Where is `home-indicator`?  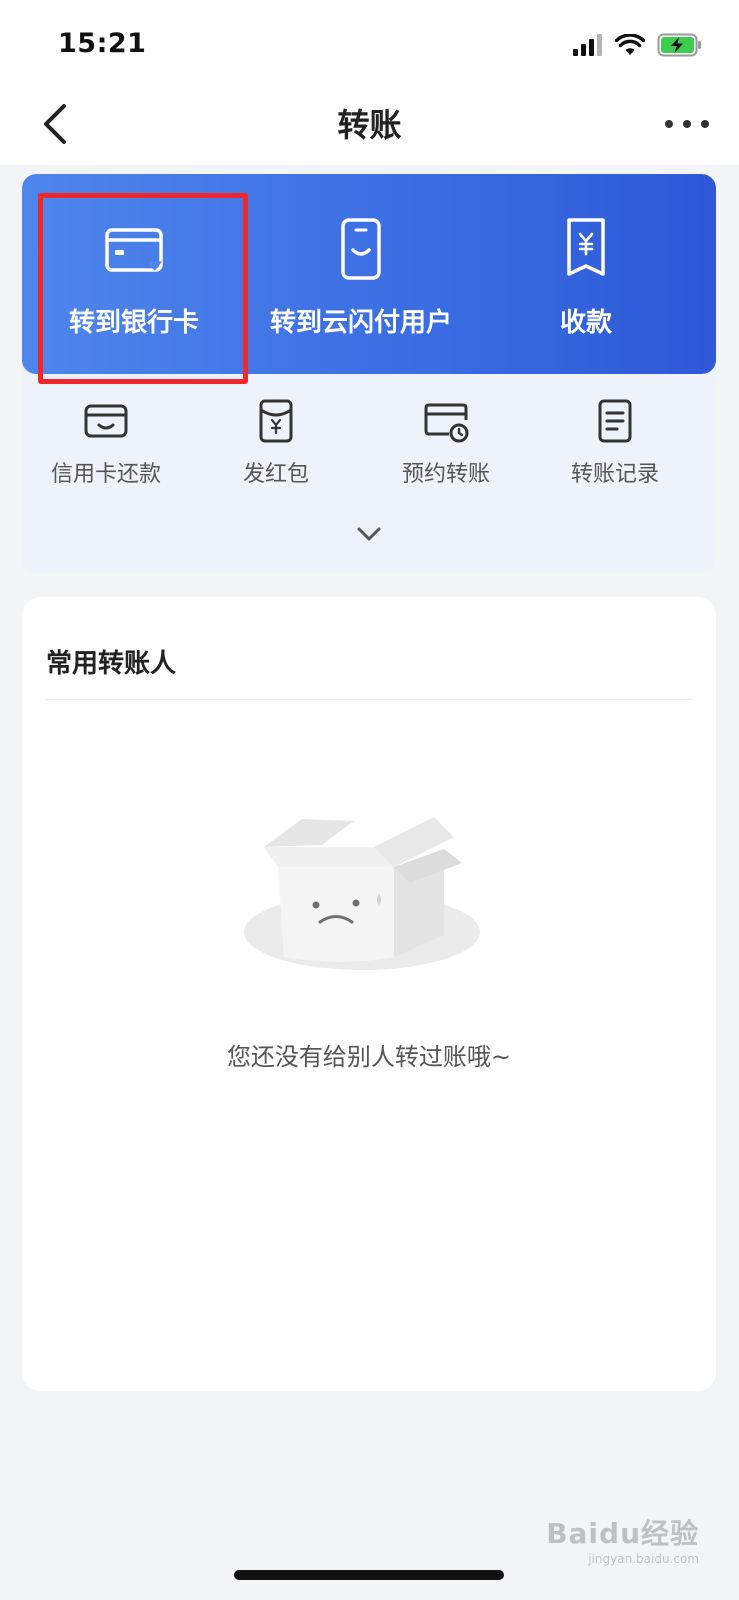
home-indicator is located at coordinates (369, 1575).